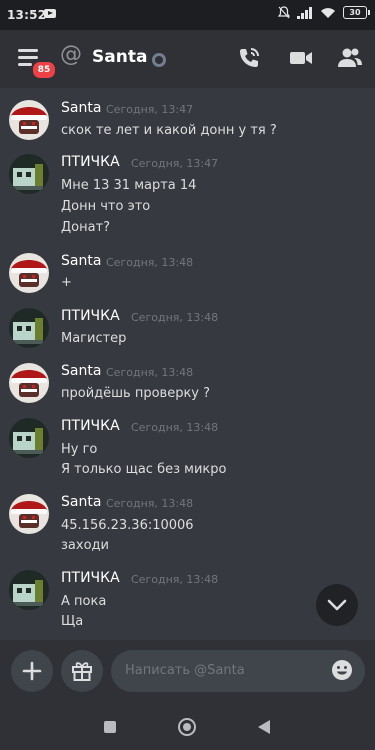 This screenshot has height=750, width=375. Describe the element at coordinates (264, 727) in the screenshot. I see `back-icon` at that location.